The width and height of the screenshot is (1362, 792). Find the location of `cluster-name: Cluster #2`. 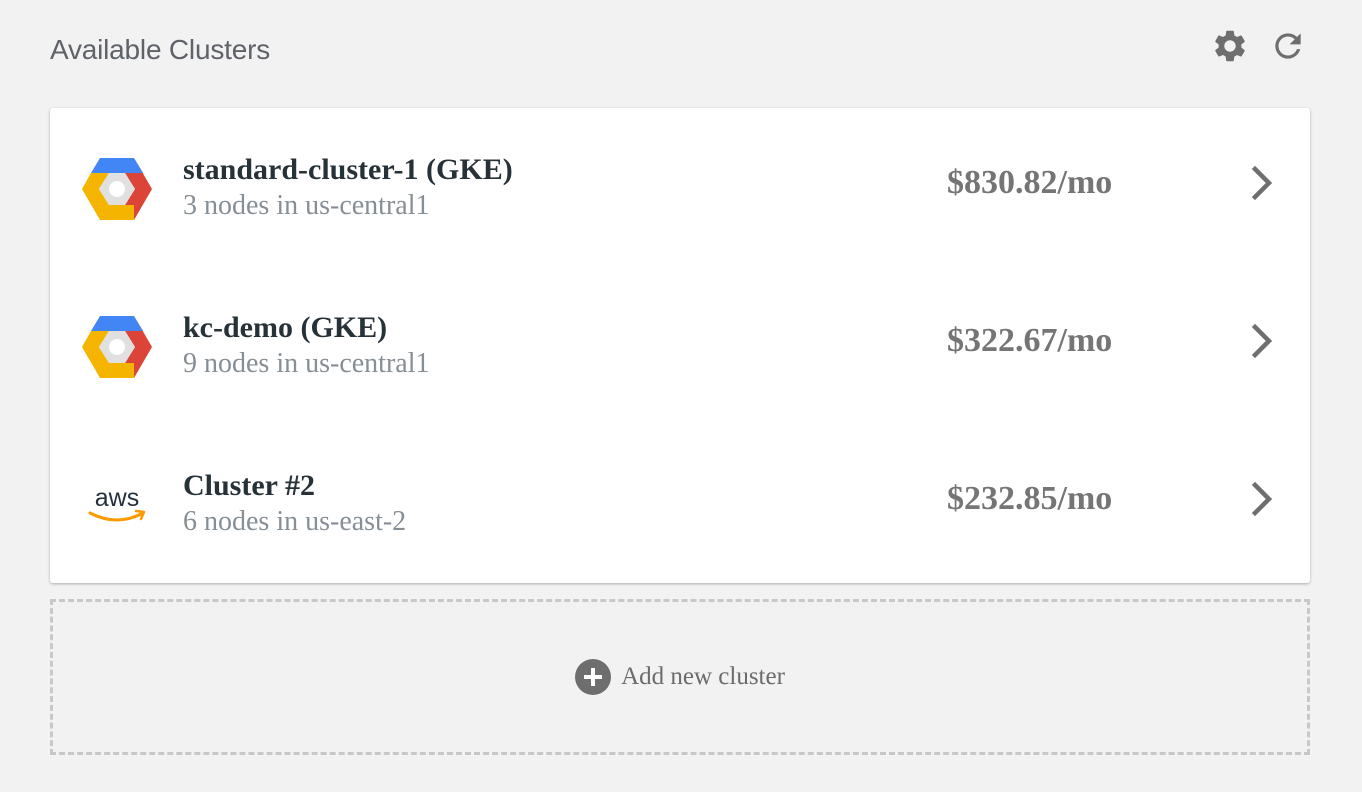

cluster-name: Cluster #2 is located at coordinates (249, 485).